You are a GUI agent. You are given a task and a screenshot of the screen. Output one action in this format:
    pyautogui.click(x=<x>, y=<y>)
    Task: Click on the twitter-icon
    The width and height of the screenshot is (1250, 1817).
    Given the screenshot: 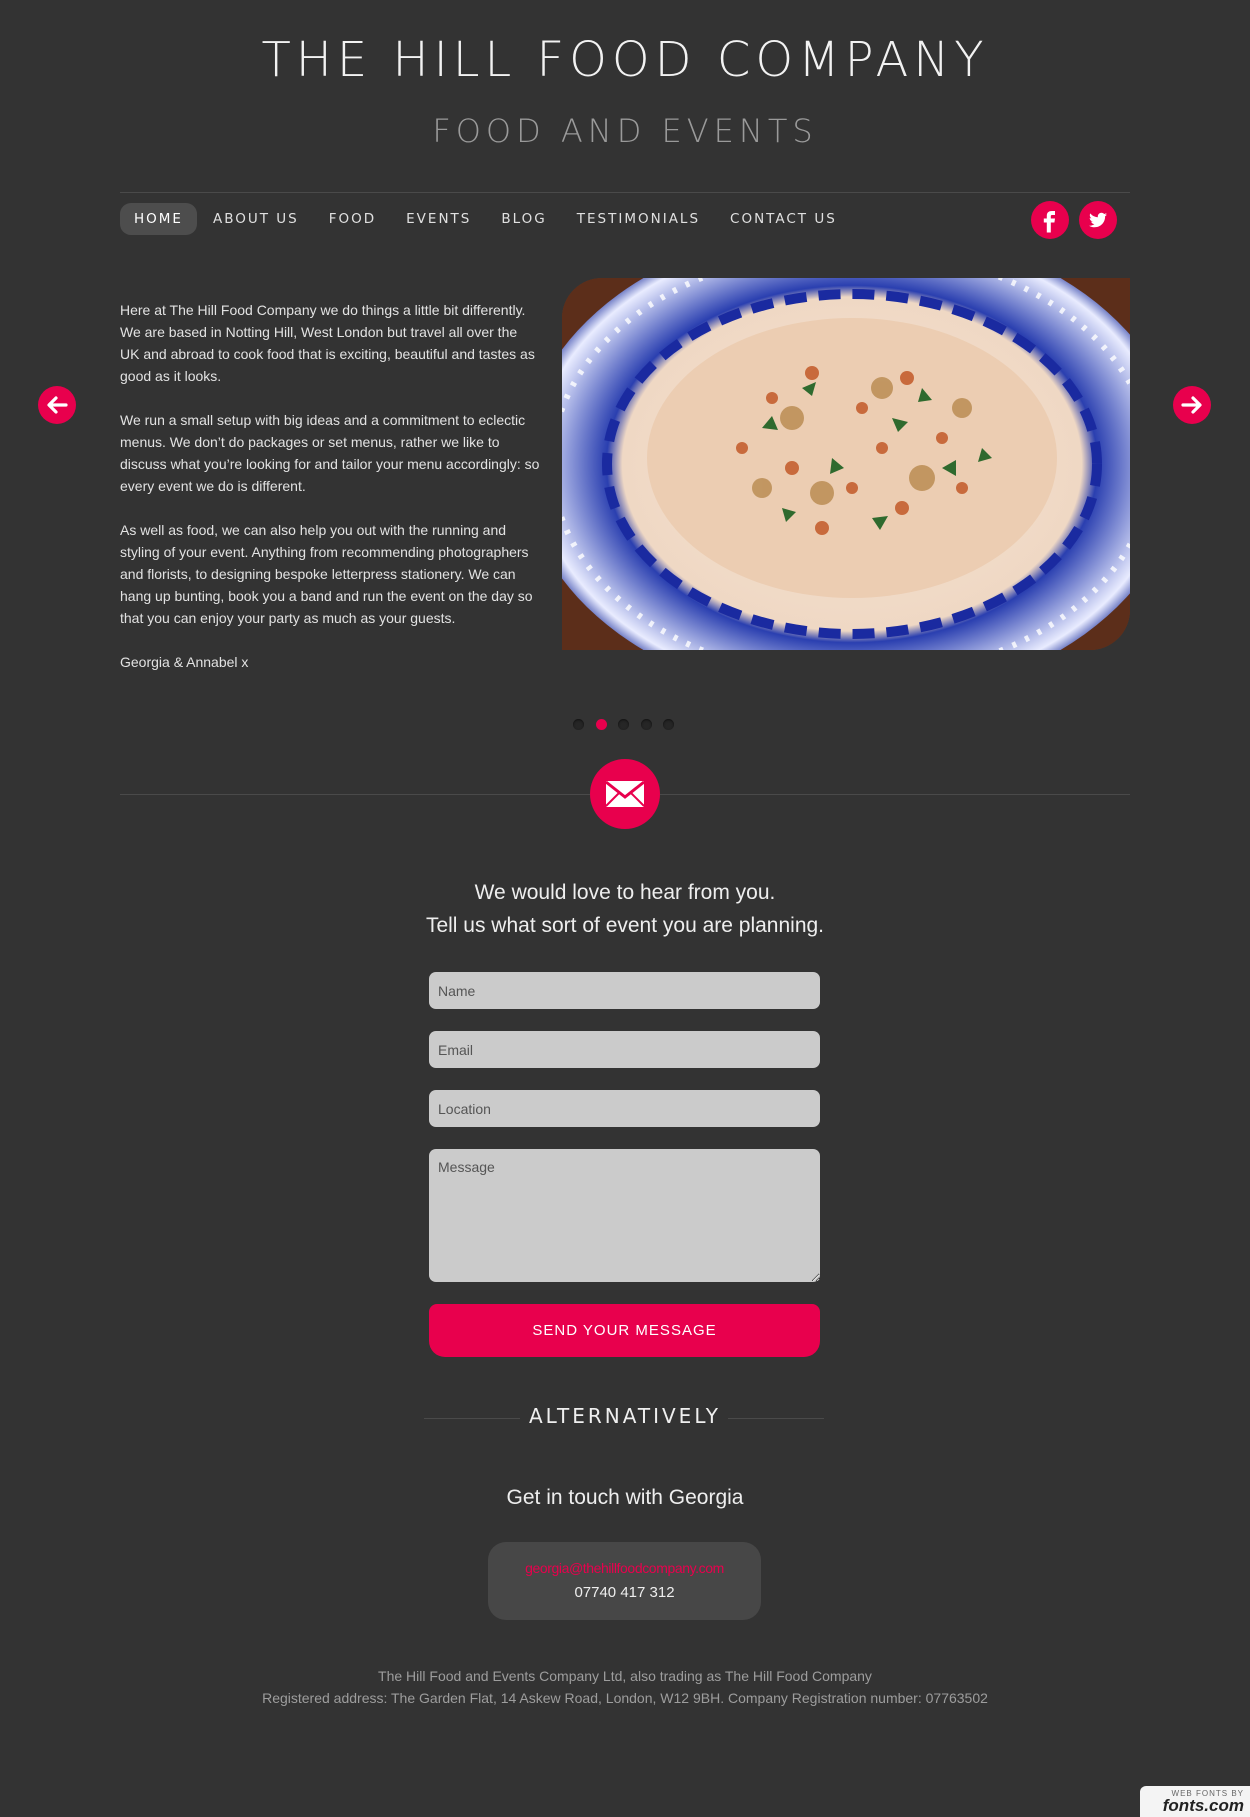 What is the action you would take?
    pyautogui.click(x=1097, y=220)
    